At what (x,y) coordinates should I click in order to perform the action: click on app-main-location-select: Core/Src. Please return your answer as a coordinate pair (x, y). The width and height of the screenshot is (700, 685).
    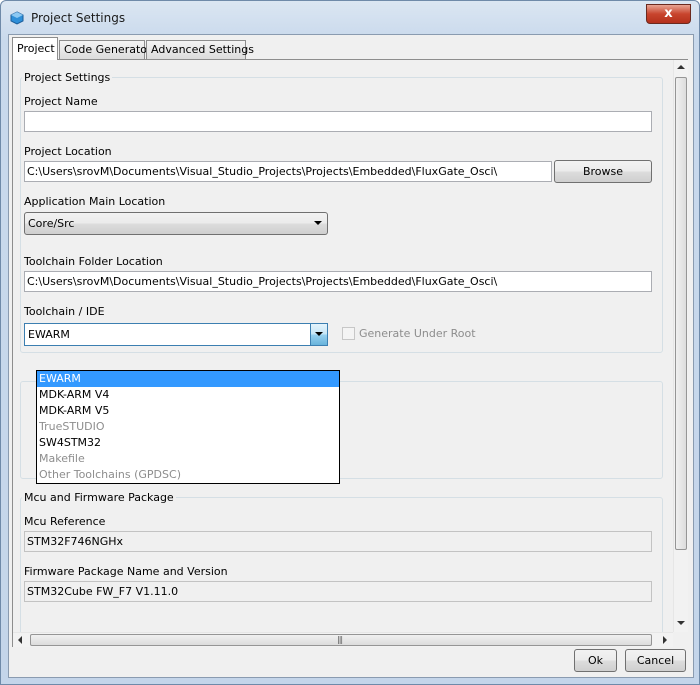
    Looking at the image, I should click on (176, 223).